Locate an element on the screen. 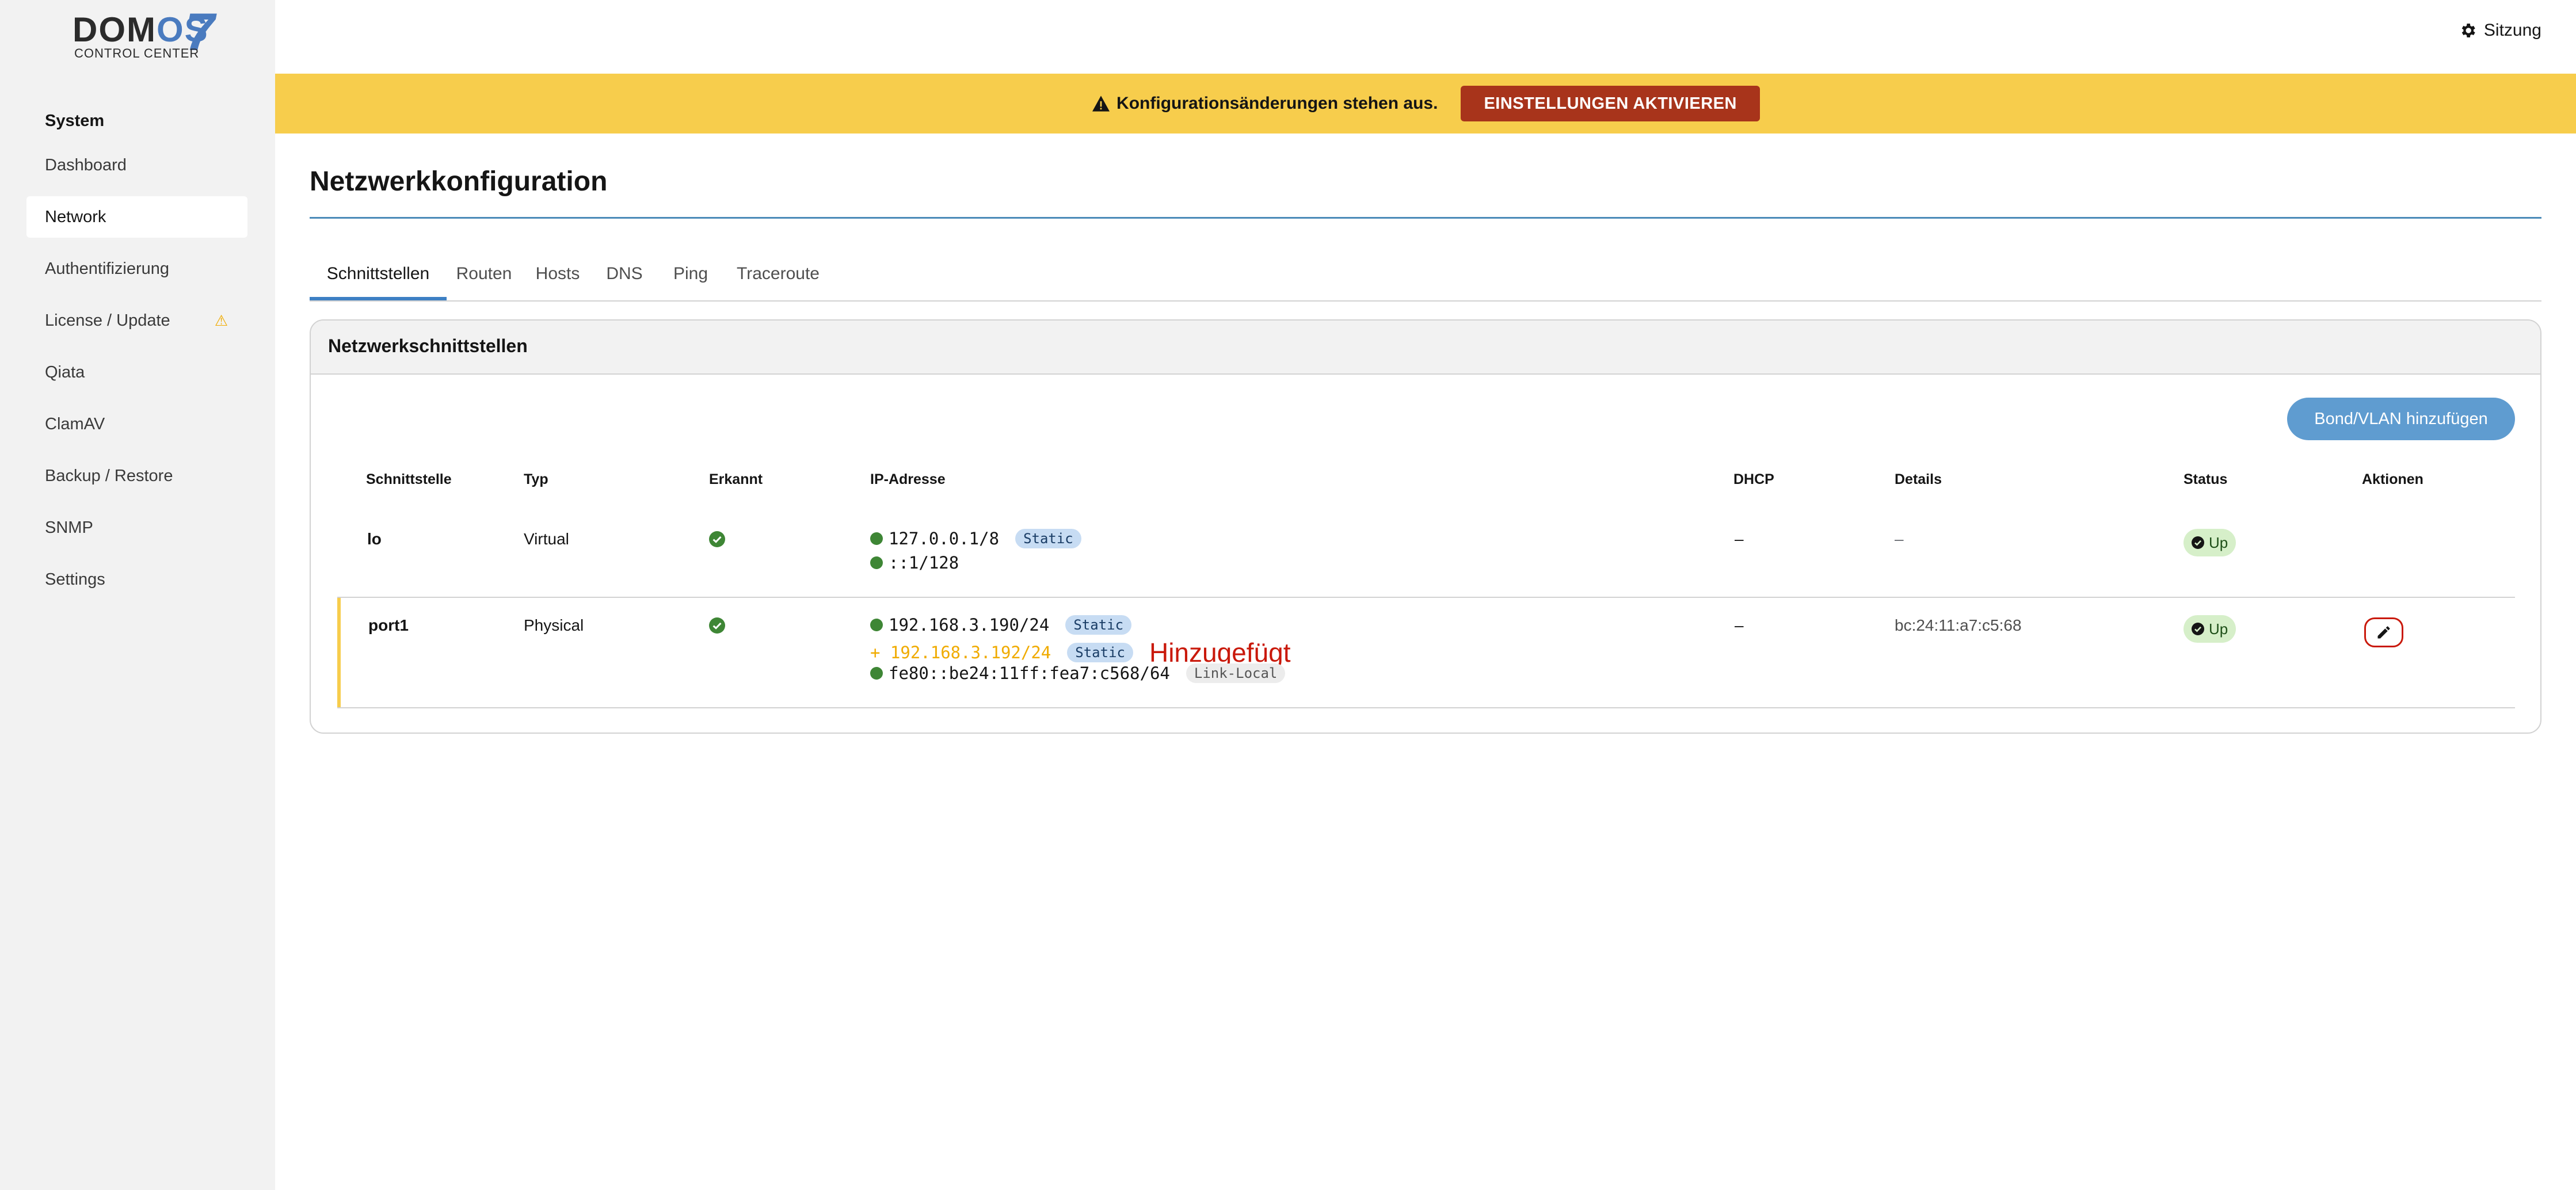  column-header-type: Typ is located at coordinates (536, 479).